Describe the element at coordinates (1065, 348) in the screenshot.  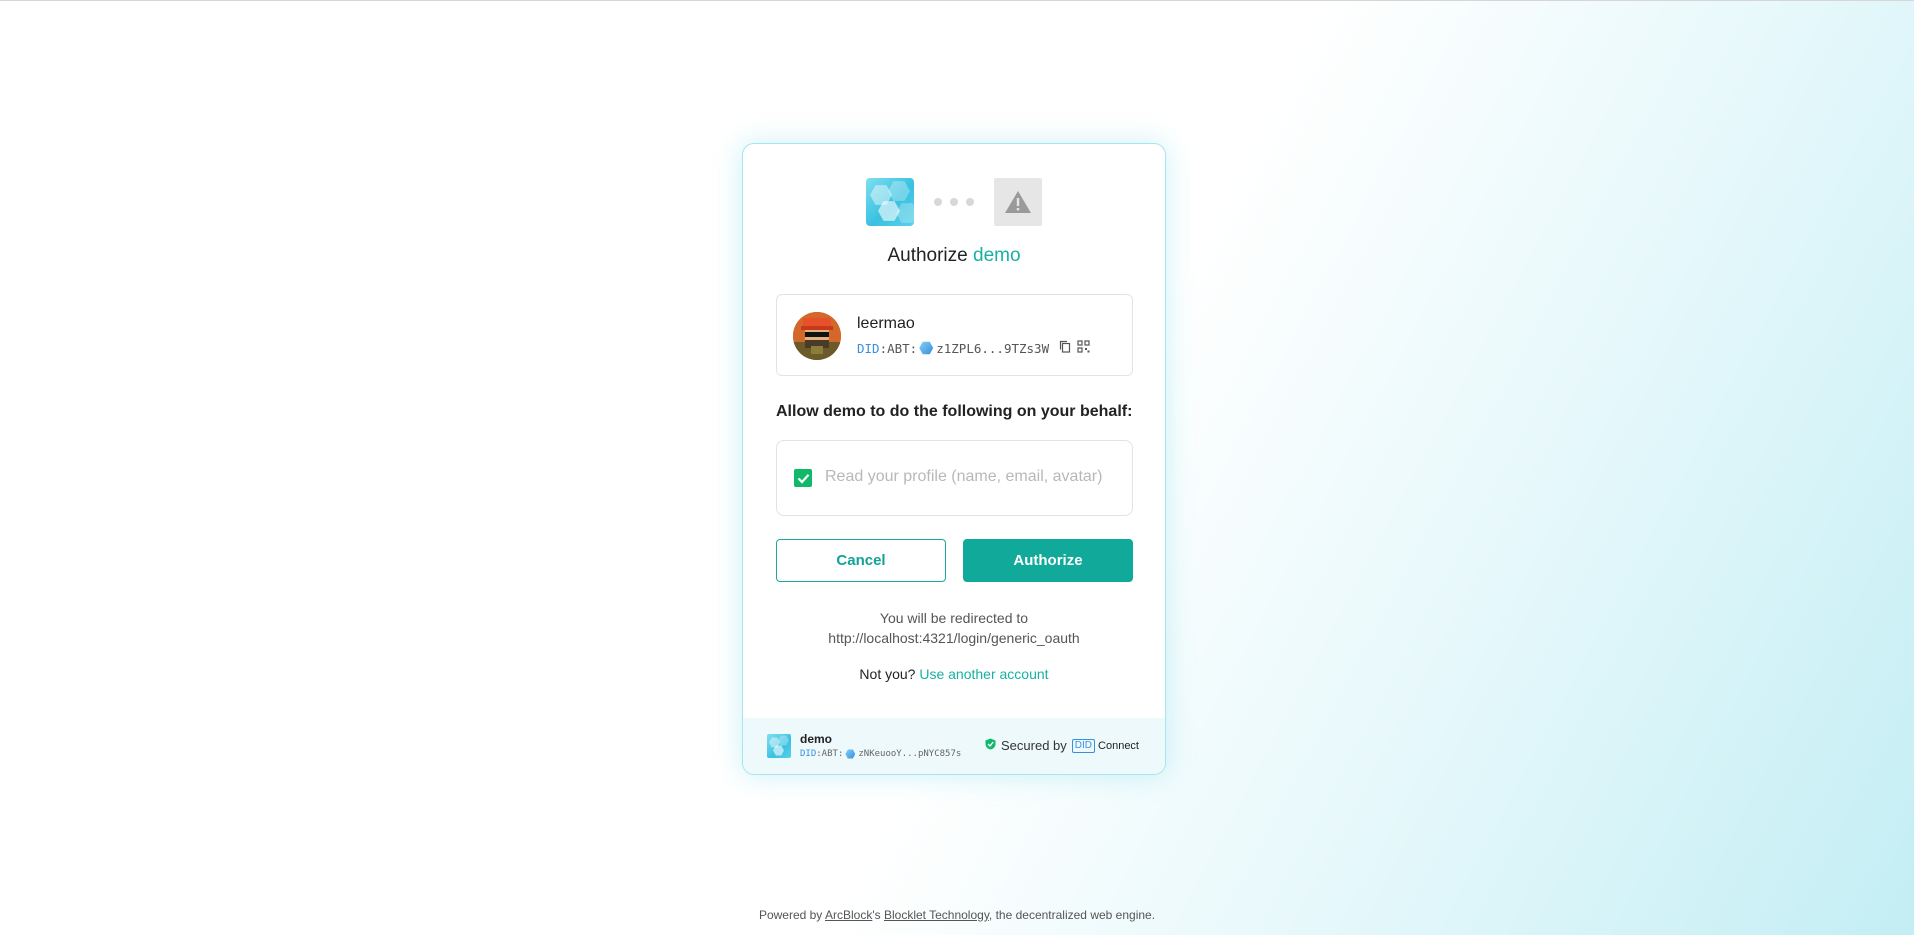
I see `copy-icon` at that location.